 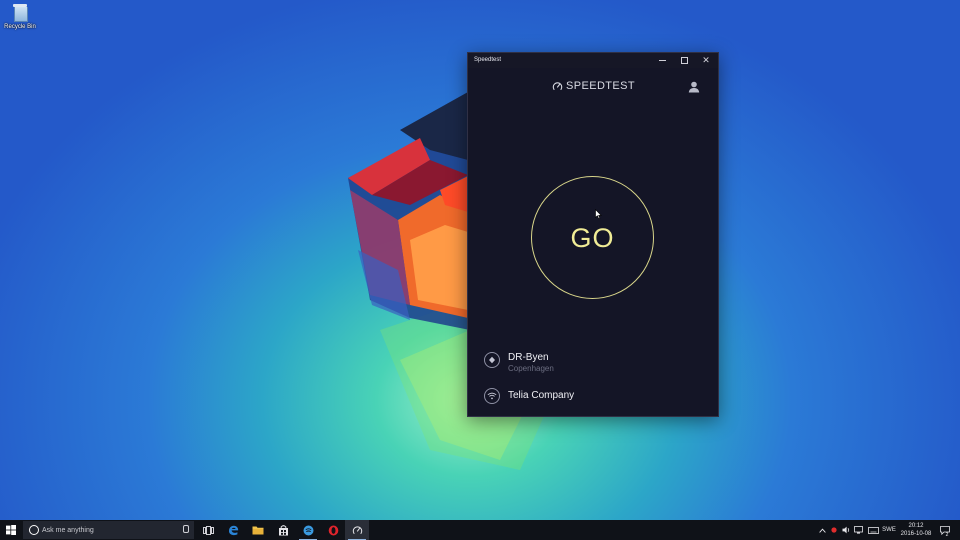 I want to click on taskbar-edge, so click(x=233, y=530).